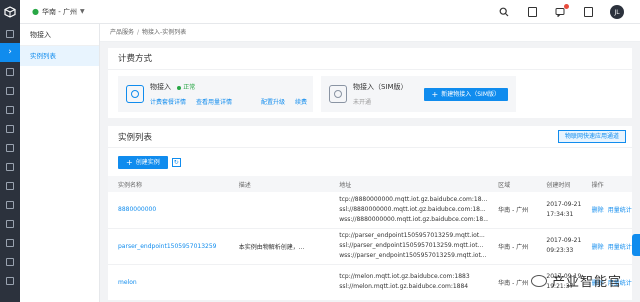  What do you see at coordinates (135, 94) in the screenshot?
I see `iot-hub-icon` at bounding box center [135, 94].